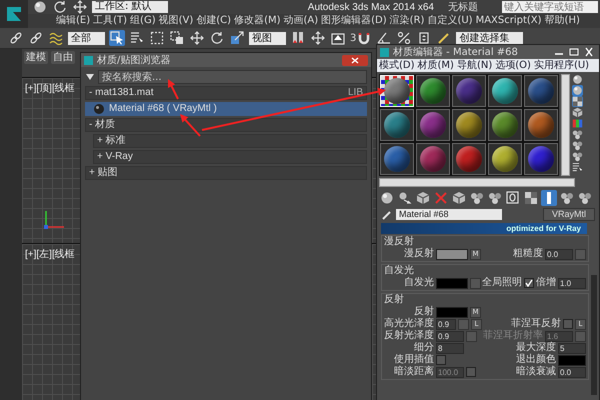 The height and width of the screenshot is (400, 600). Describe the element at coordinates (56, 38) in the screenshot. I see `wave-icon` at that location.